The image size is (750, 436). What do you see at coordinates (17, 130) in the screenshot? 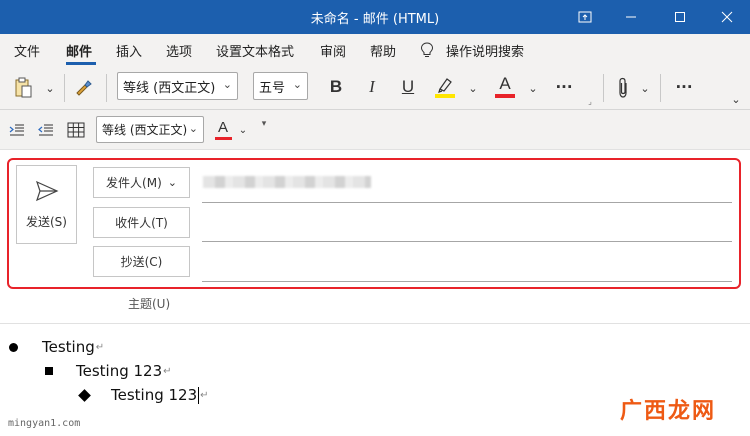
I see `increase-indent-icon` at bounding box center [17, 130].